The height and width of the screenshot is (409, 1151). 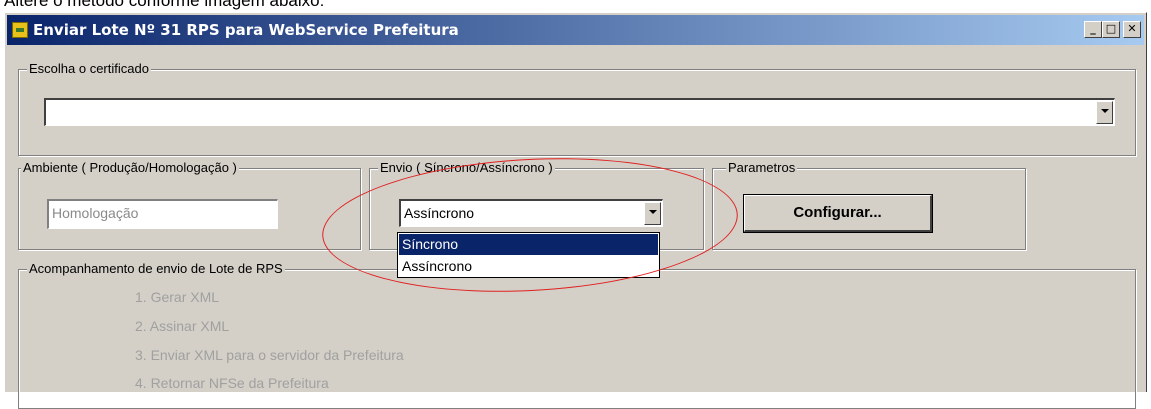 I want to click on option-sincrono: Síncrono, so click(x=528, y=244).